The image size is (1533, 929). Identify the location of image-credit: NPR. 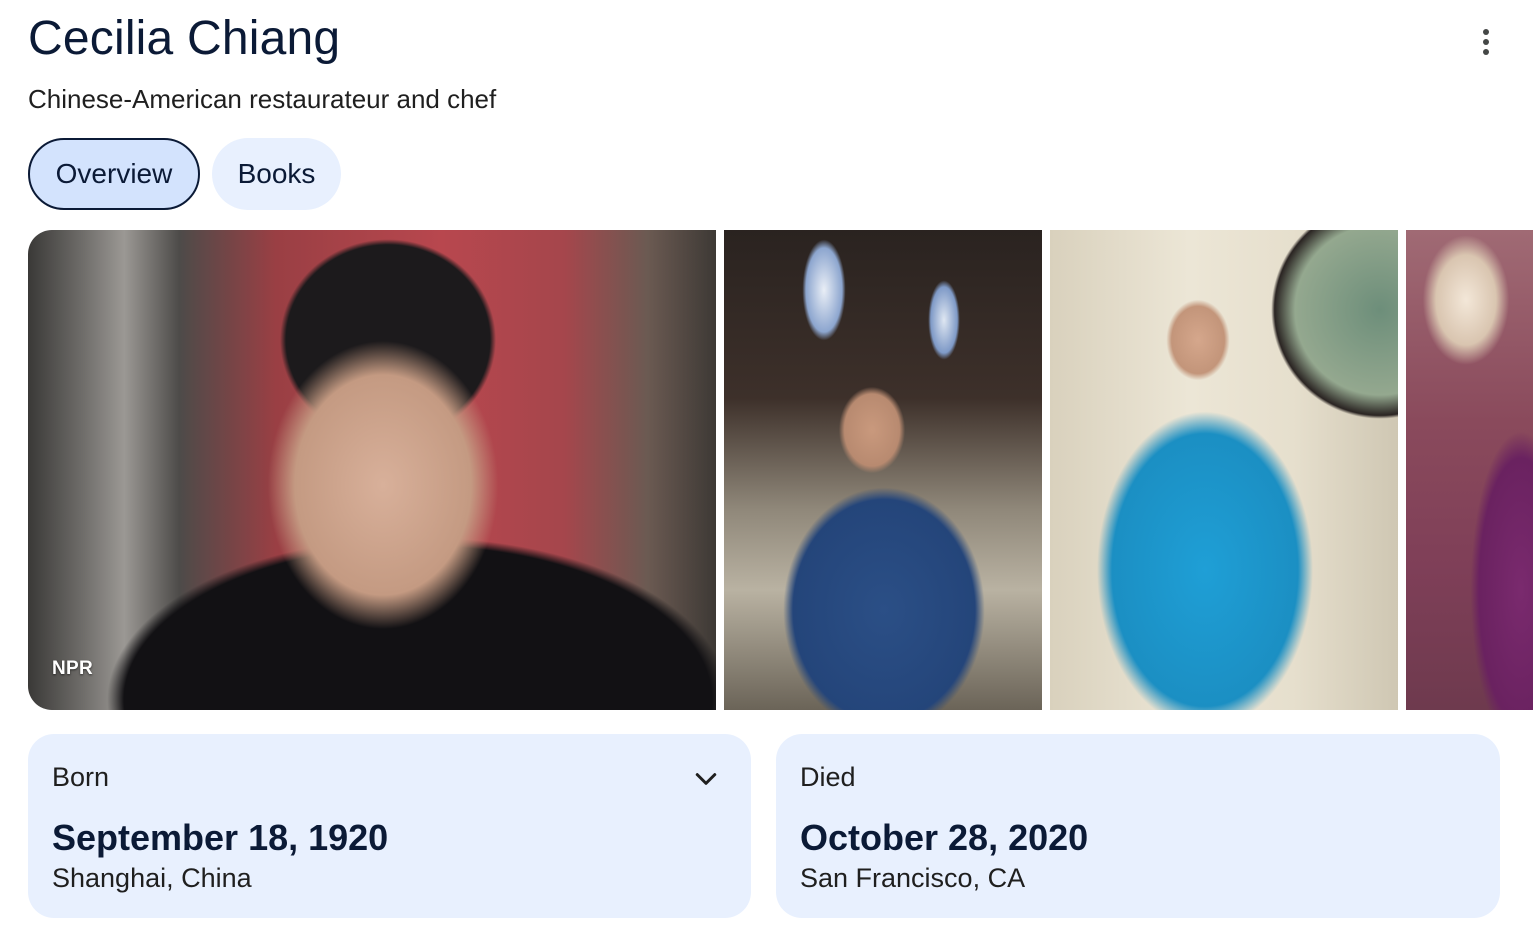
(73, 668).